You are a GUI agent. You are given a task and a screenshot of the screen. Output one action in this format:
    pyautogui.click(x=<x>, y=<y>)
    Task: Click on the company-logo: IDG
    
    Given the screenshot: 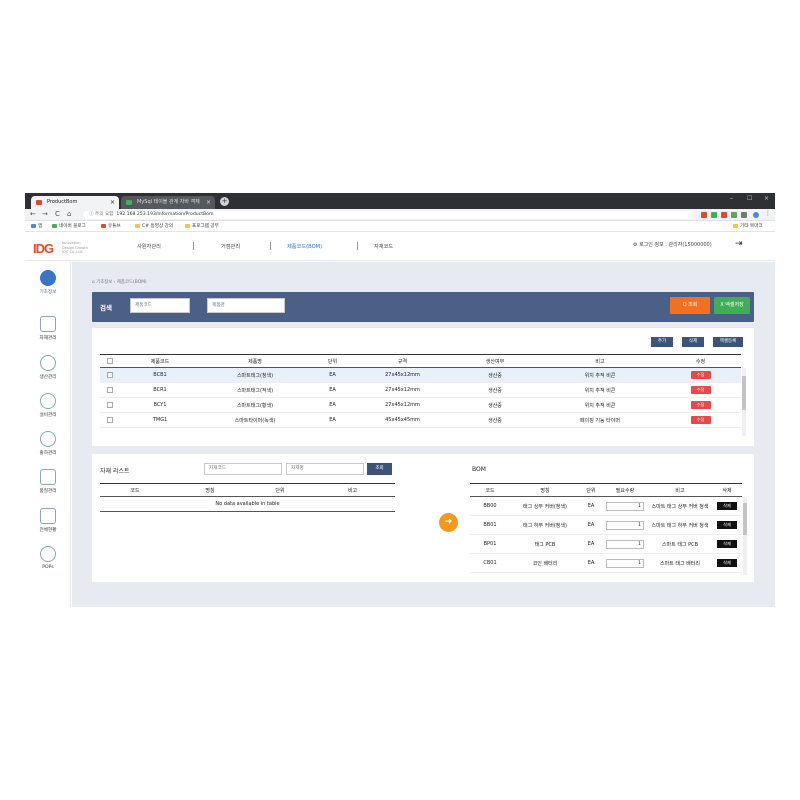 What is the action you would take?
    pyautogui.click(x=43, y=248)
    